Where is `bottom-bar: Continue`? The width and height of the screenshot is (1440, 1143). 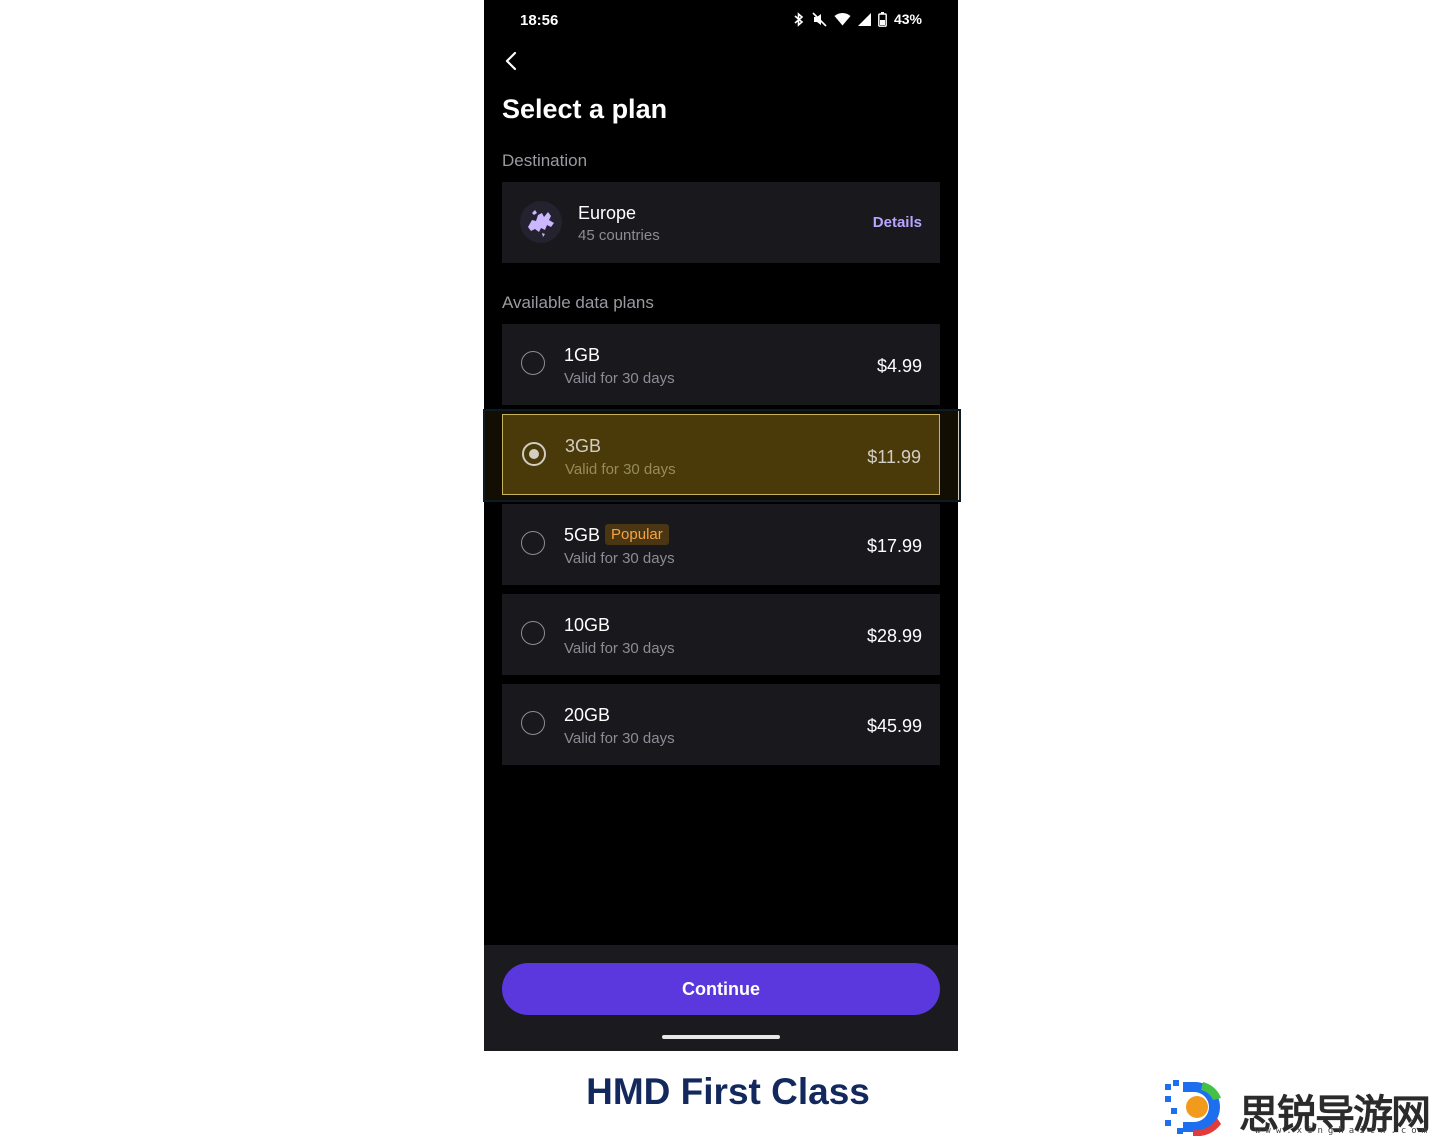 bottom-bar: Continue is located at coordinates (721, 998).